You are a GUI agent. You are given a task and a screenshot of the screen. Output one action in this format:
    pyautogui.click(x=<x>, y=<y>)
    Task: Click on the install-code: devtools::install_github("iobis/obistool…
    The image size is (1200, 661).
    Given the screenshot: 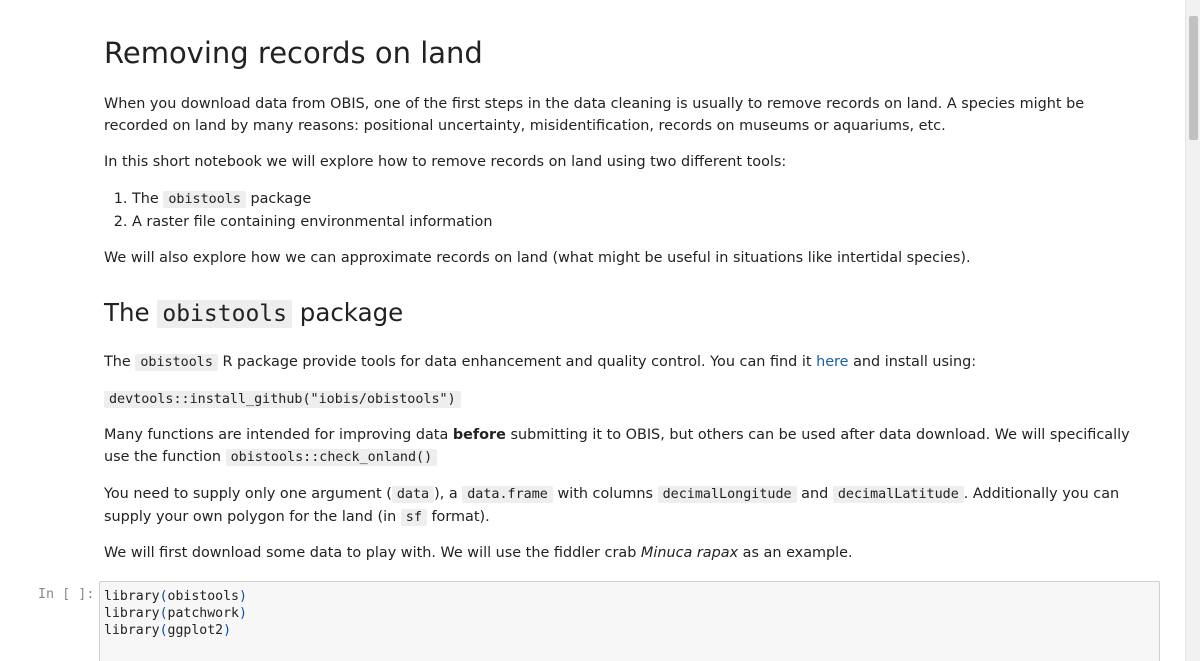 What is the action you would take?
    pyautogui.click(x=282, y=399)
    